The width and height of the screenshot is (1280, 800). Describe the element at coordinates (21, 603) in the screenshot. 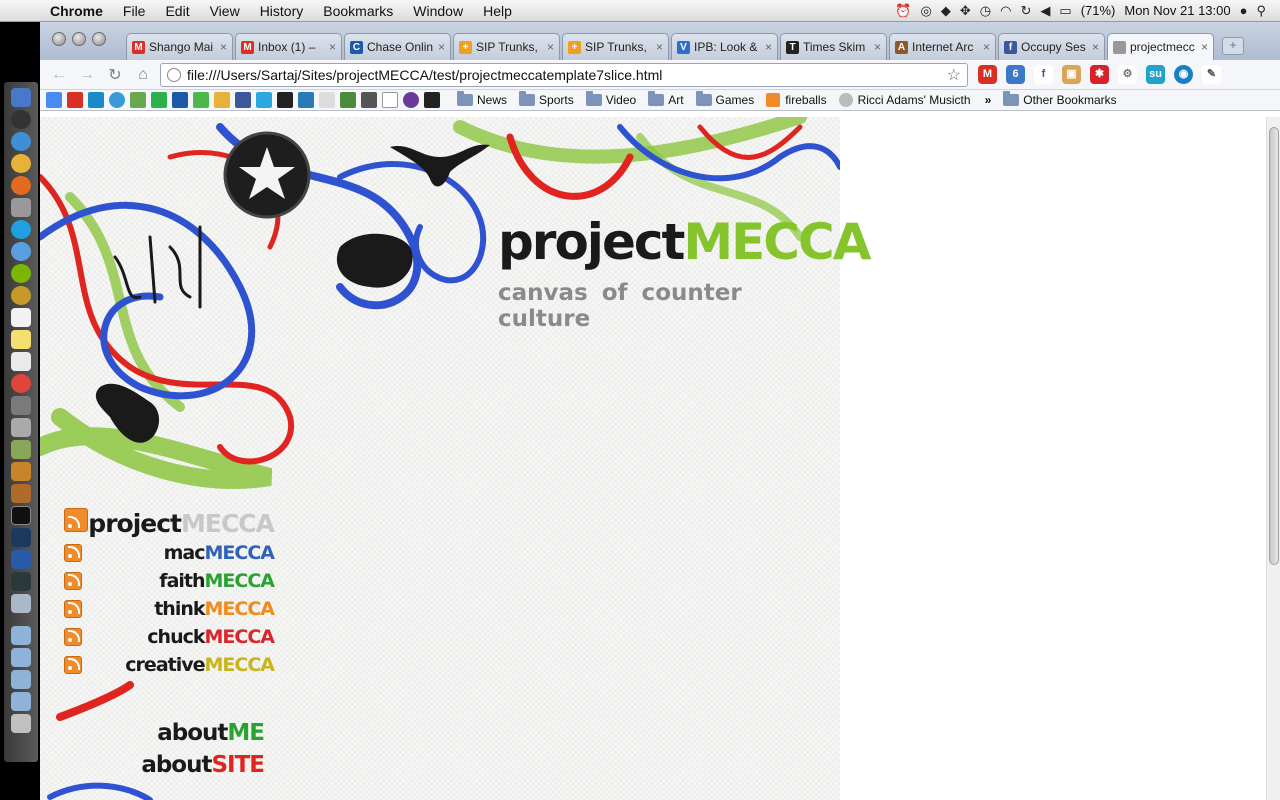

I see `preview-icon` at that location.